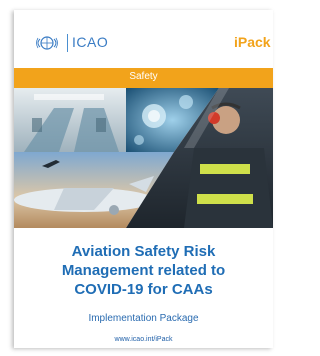  I want to click on icao-emblem-icon, so click(47, 43).